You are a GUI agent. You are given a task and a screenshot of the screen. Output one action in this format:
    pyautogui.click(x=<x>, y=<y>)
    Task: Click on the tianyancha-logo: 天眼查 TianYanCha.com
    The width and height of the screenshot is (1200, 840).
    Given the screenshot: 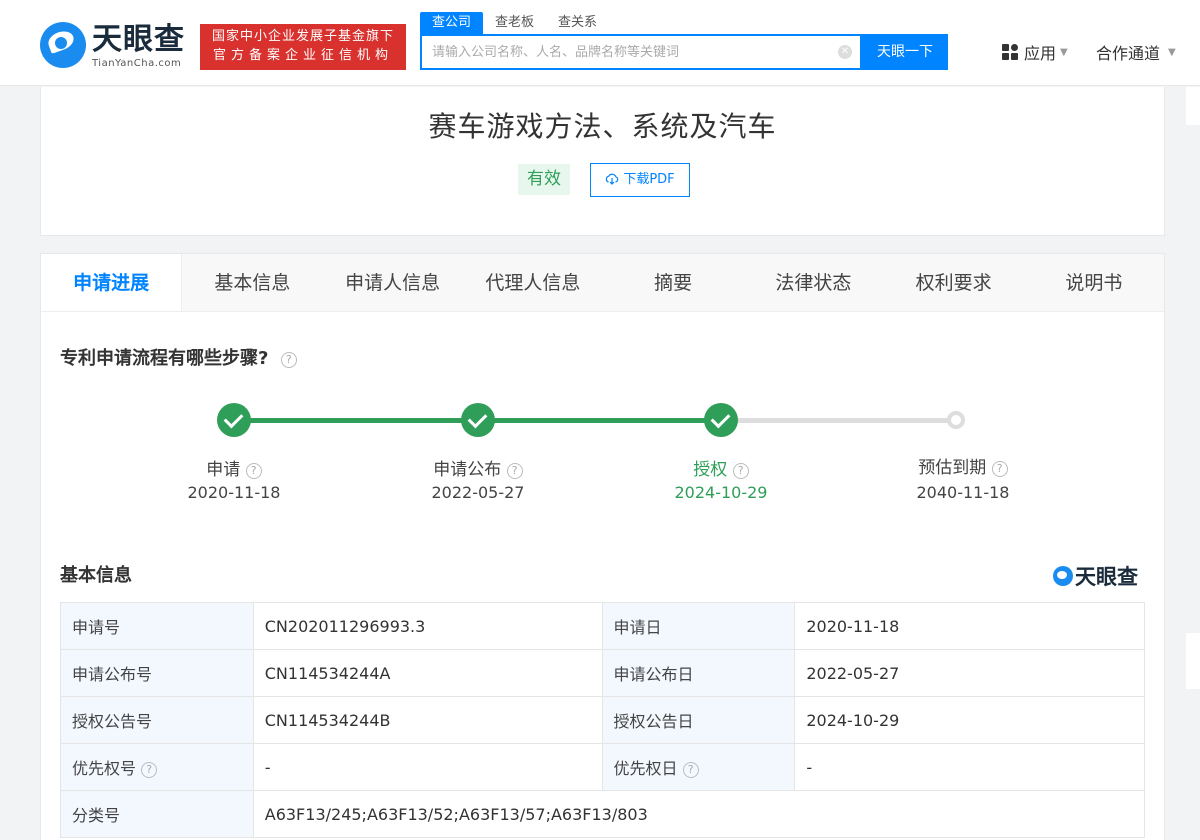 What is the action you would take?
    pyautogui.click(x=116, y=47)
    